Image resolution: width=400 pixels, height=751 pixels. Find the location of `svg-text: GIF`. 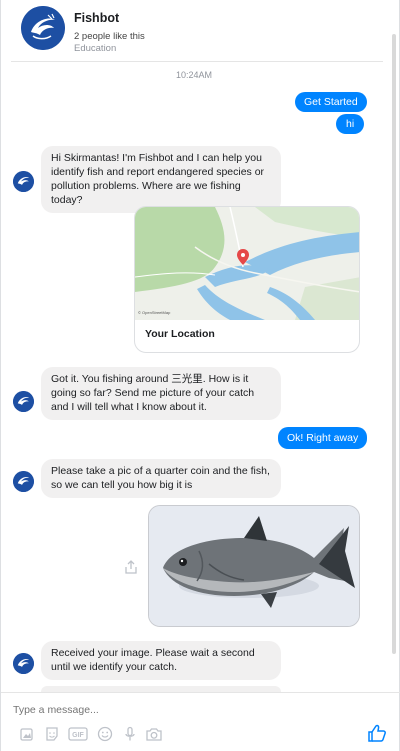

svg-text: GIF is located at coordinates (78, 735).